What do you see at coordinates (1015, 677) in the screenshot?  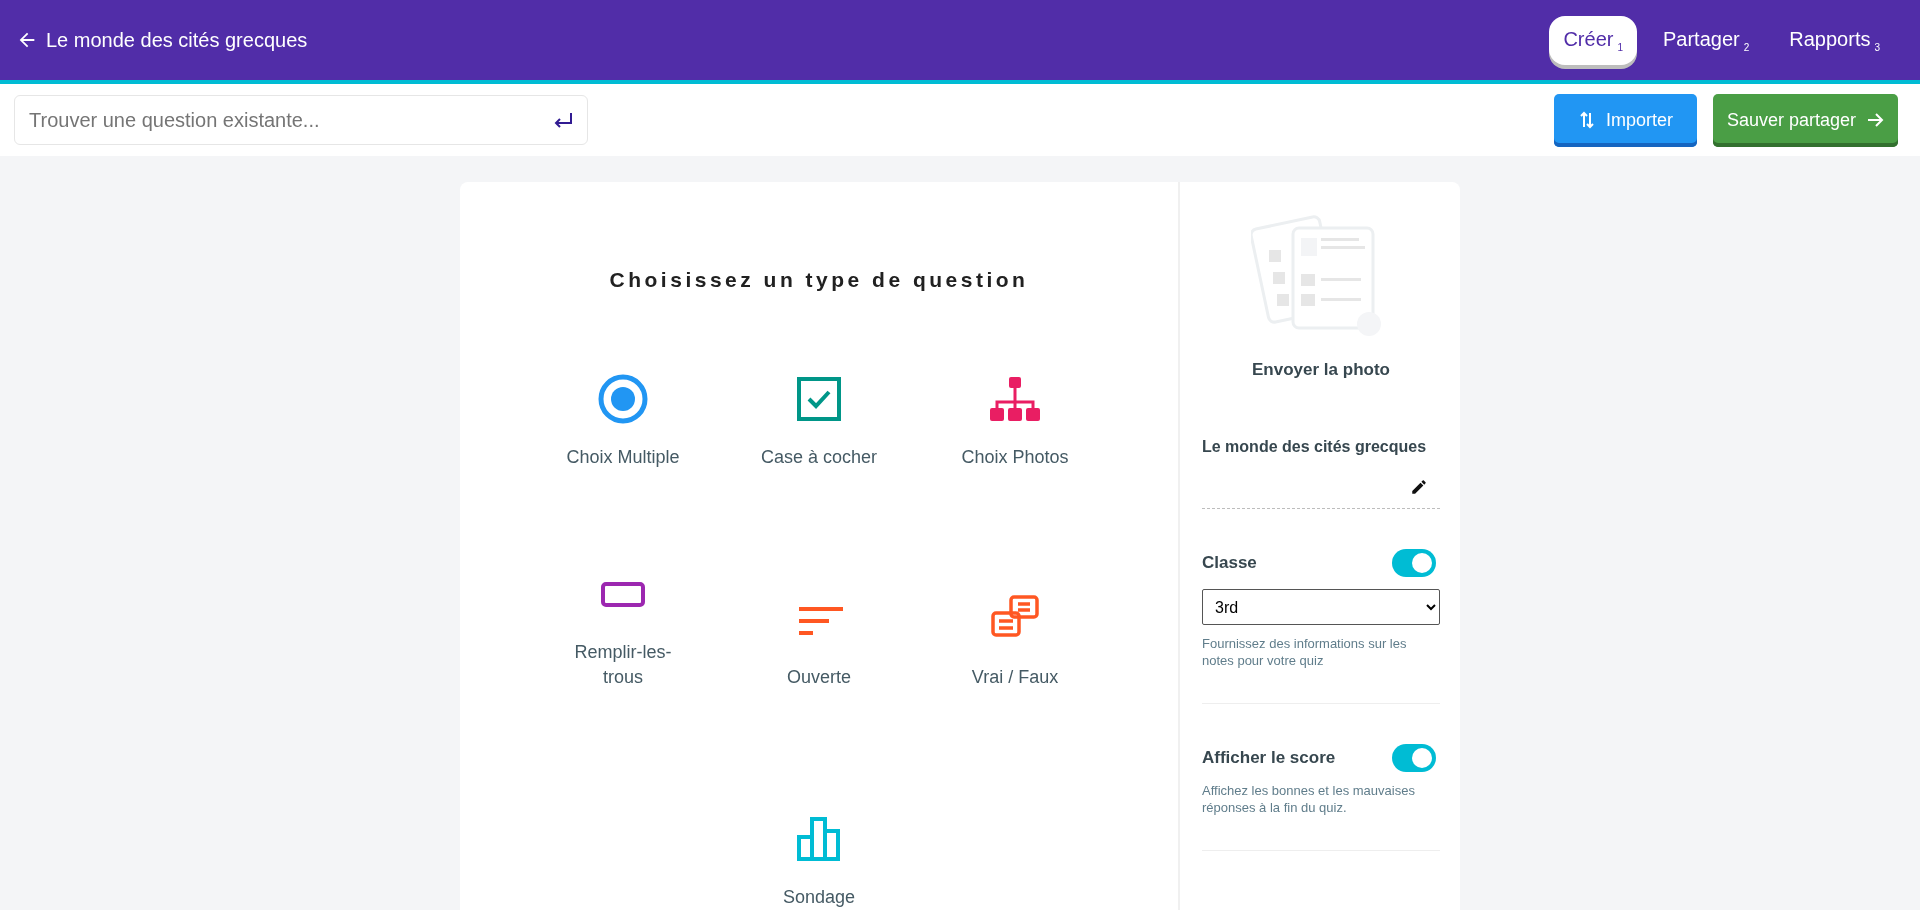 I see `question-type-label: Vrai / Faux` at bounding box center [1015, 677].